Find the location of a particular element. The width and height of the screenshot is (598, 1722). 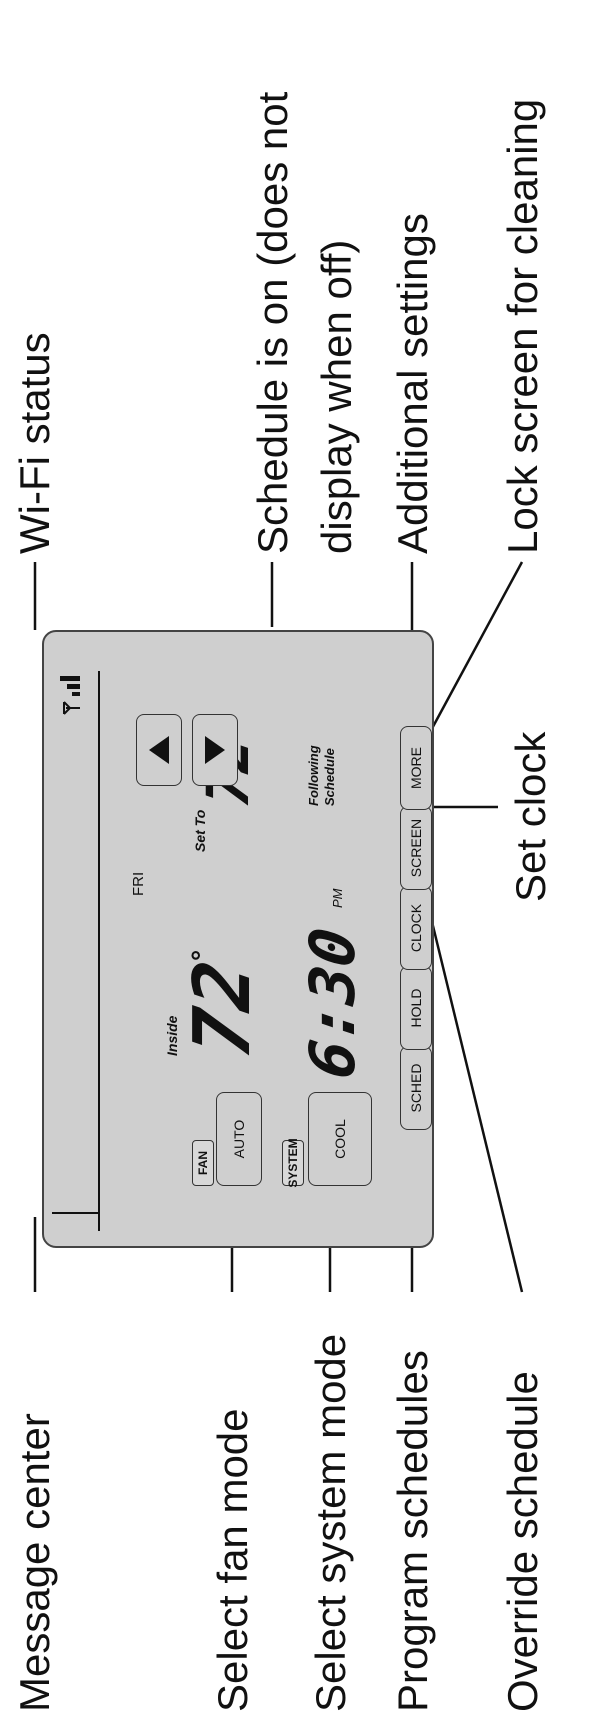

day-label: FRI is located at coordinates (138, 883).